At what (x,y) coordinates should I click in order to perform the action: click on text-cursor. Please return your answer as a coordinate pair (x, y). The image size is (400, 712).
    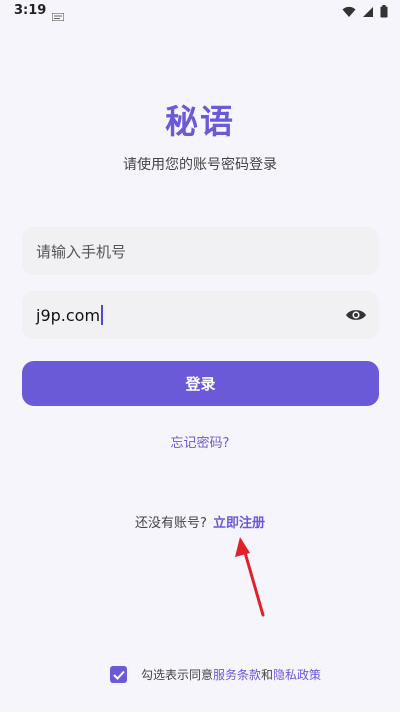
    Looking at the image, I should click on (102, 315).